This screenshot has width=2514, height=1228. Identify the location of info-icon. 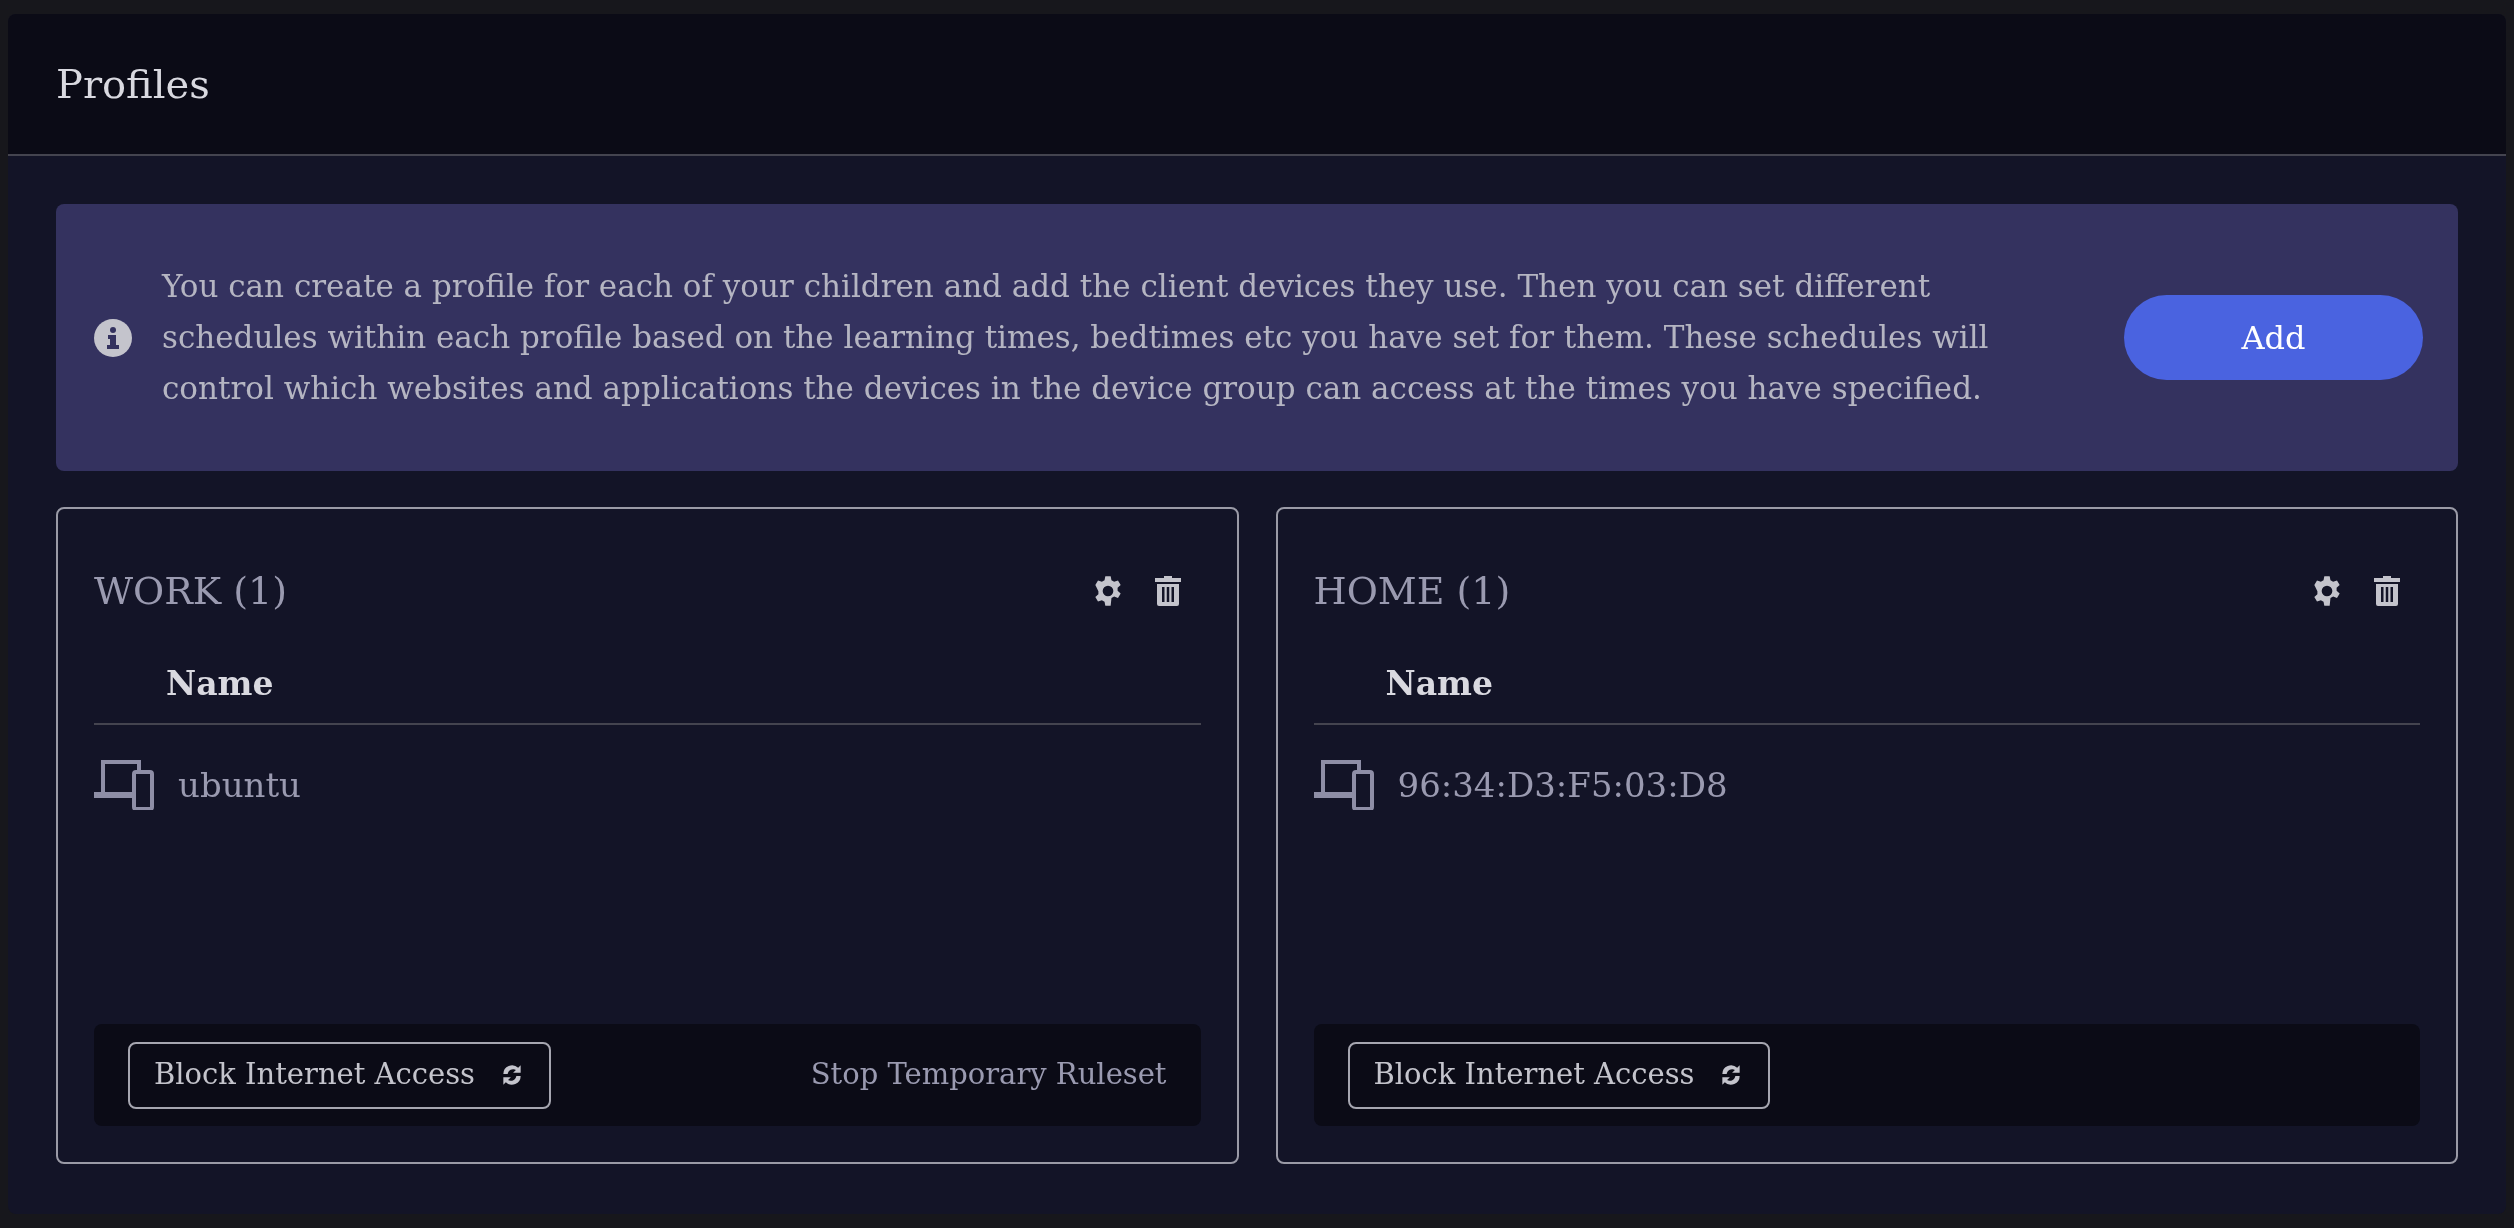
(113, 337).